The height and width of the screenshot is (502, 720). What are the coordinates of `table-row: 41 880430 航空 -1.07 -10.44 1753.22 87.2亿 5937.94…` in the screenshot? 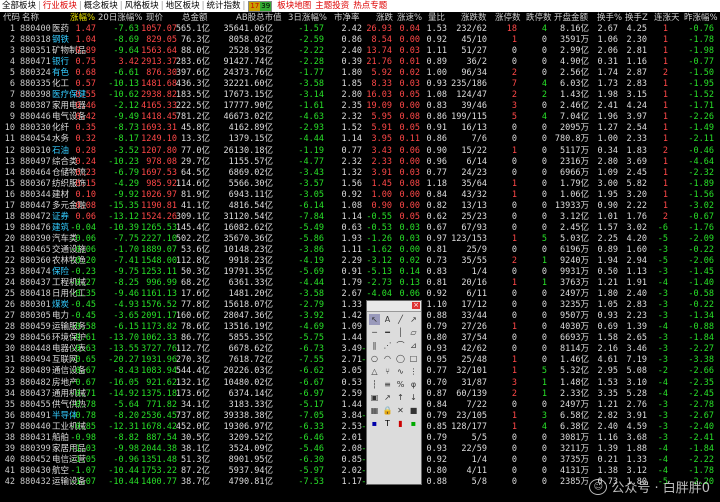 It's located at (360, 471).